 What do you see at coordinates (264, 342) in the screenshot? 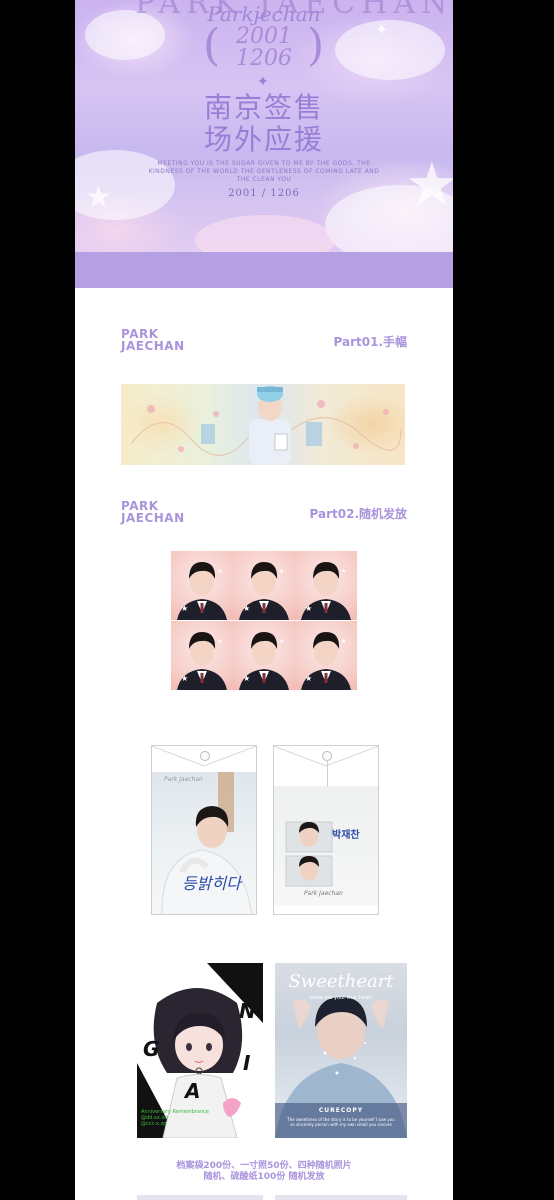
I see `section-header-part01: PARK JAECHAN Part01.手幅` at bounding box center [264, 342].